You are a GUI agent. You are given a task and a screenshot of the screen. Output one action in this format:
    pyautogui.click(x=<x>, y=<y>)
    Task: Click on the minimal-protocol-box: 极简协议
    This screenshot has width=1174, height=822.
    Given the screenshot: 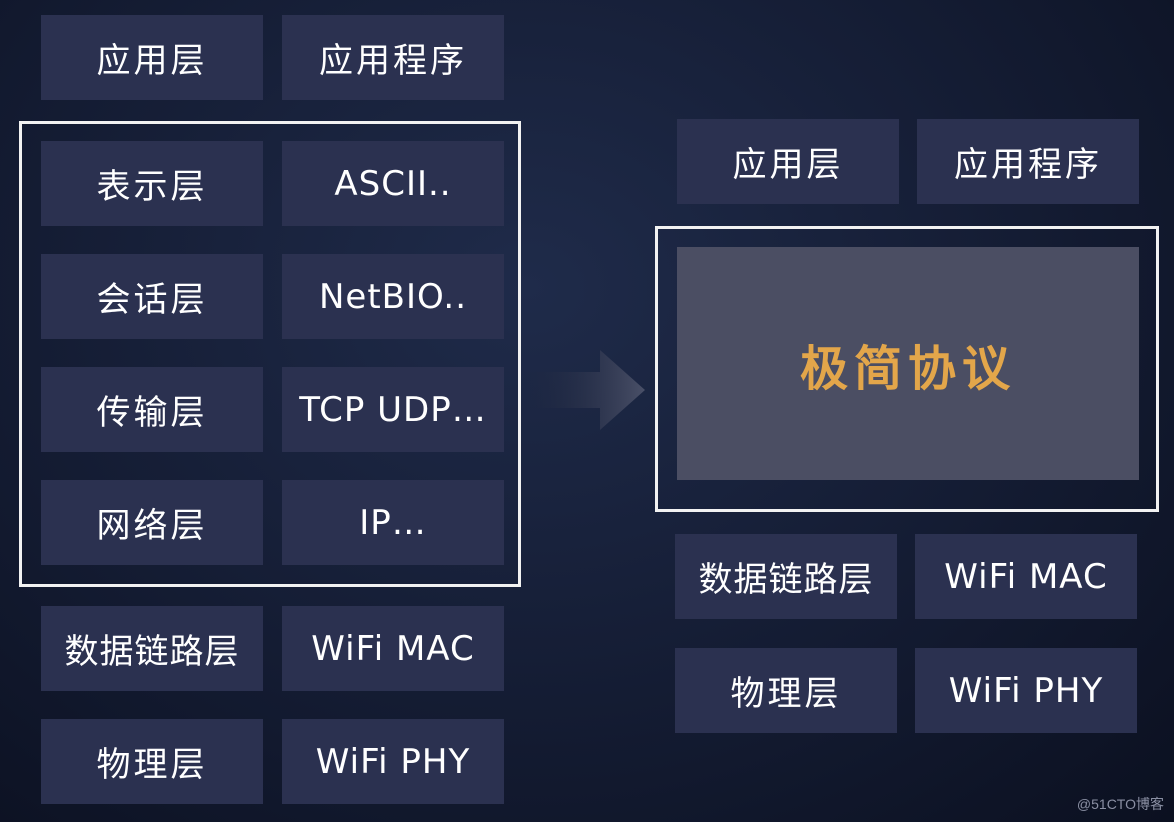 What is the action you would take?
    pyautogui.click(x=908, y=363)
    